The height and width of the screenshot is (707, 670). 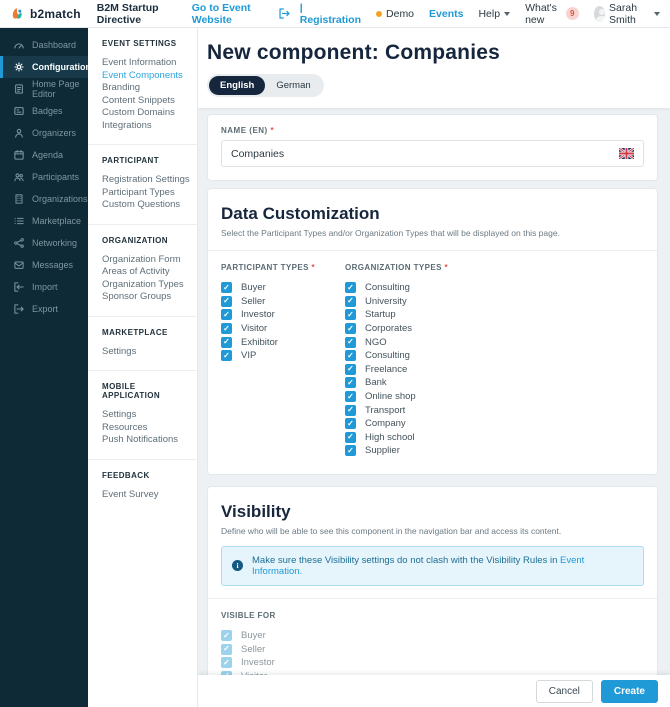 I want to click on participant-type-checkbox-row: Buyer, so click(x=283, y=288).